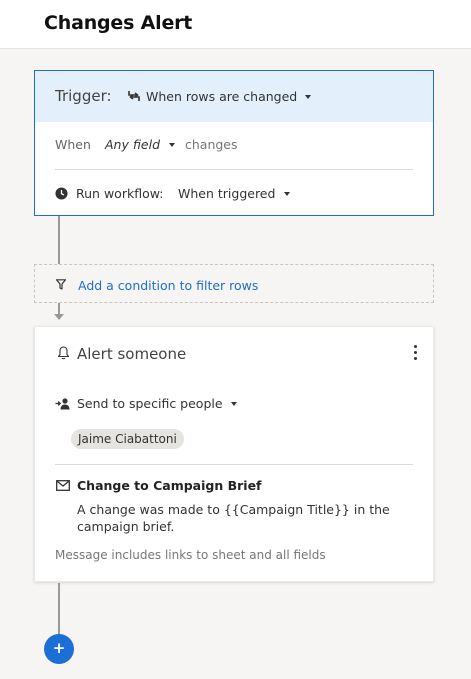 This screenshot has height=679, width=471. Describe the element at coordinates (221, 96) in the screenshot. I see `trigger-type-dropdown: When rows are changed` at that location.